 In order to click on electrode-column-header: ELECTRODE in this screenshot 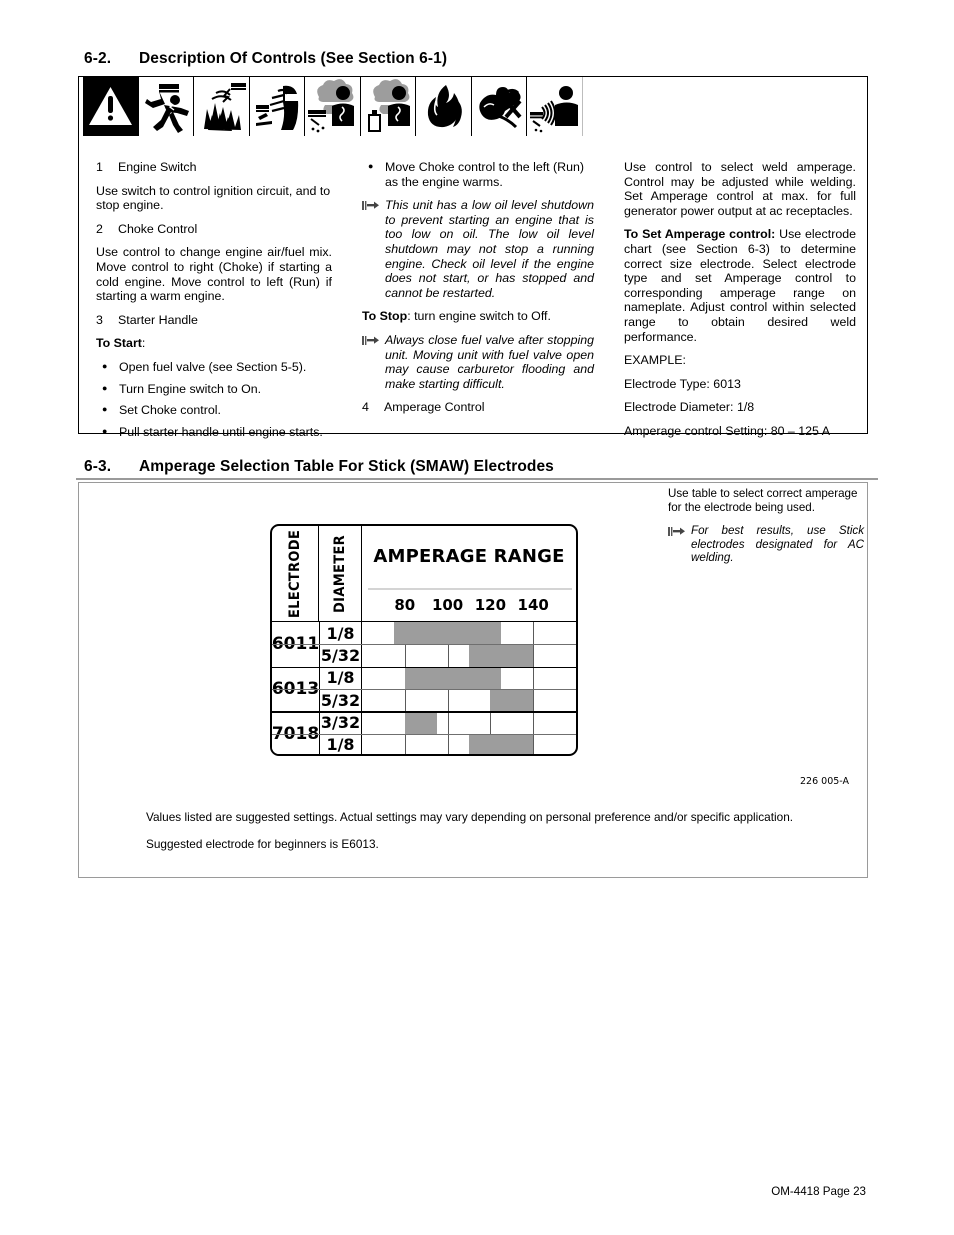, I will do `click(295, 574)`.